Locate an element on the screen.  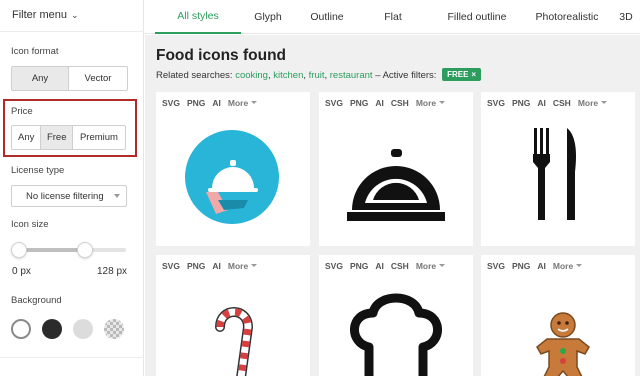
cloche-icon is located at coordinates (396, 185).